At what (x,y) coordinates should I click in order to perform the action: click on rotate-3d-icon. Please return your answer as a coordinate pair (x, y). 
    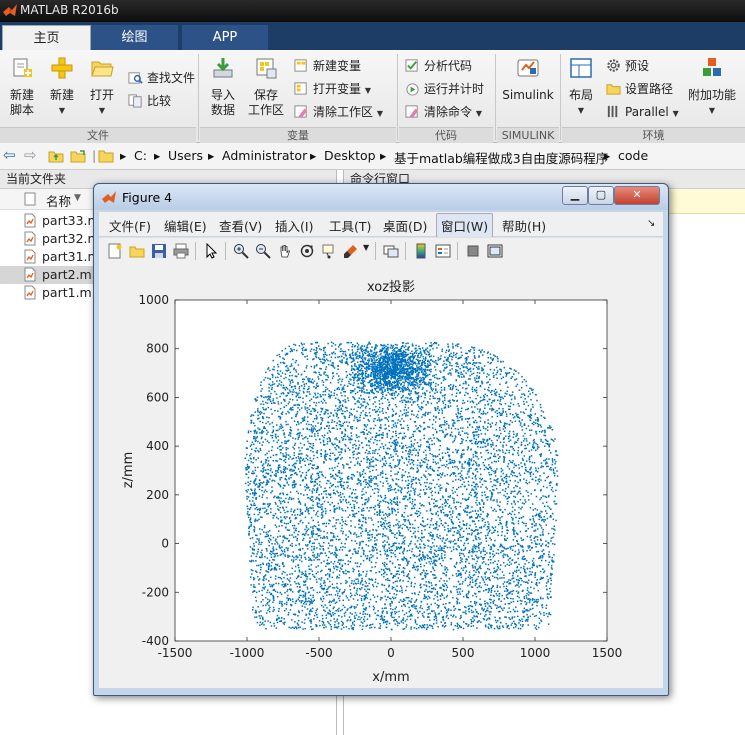
    Looking at the image, I should click on (307, 251).